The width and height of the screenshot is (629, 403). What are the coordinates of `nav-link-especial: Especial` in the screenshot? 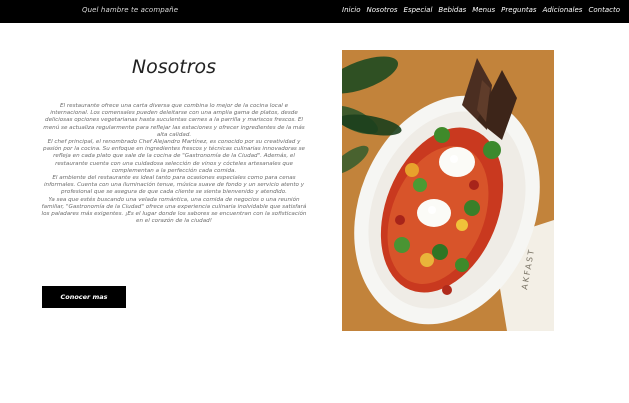 It's located at (418, 10).